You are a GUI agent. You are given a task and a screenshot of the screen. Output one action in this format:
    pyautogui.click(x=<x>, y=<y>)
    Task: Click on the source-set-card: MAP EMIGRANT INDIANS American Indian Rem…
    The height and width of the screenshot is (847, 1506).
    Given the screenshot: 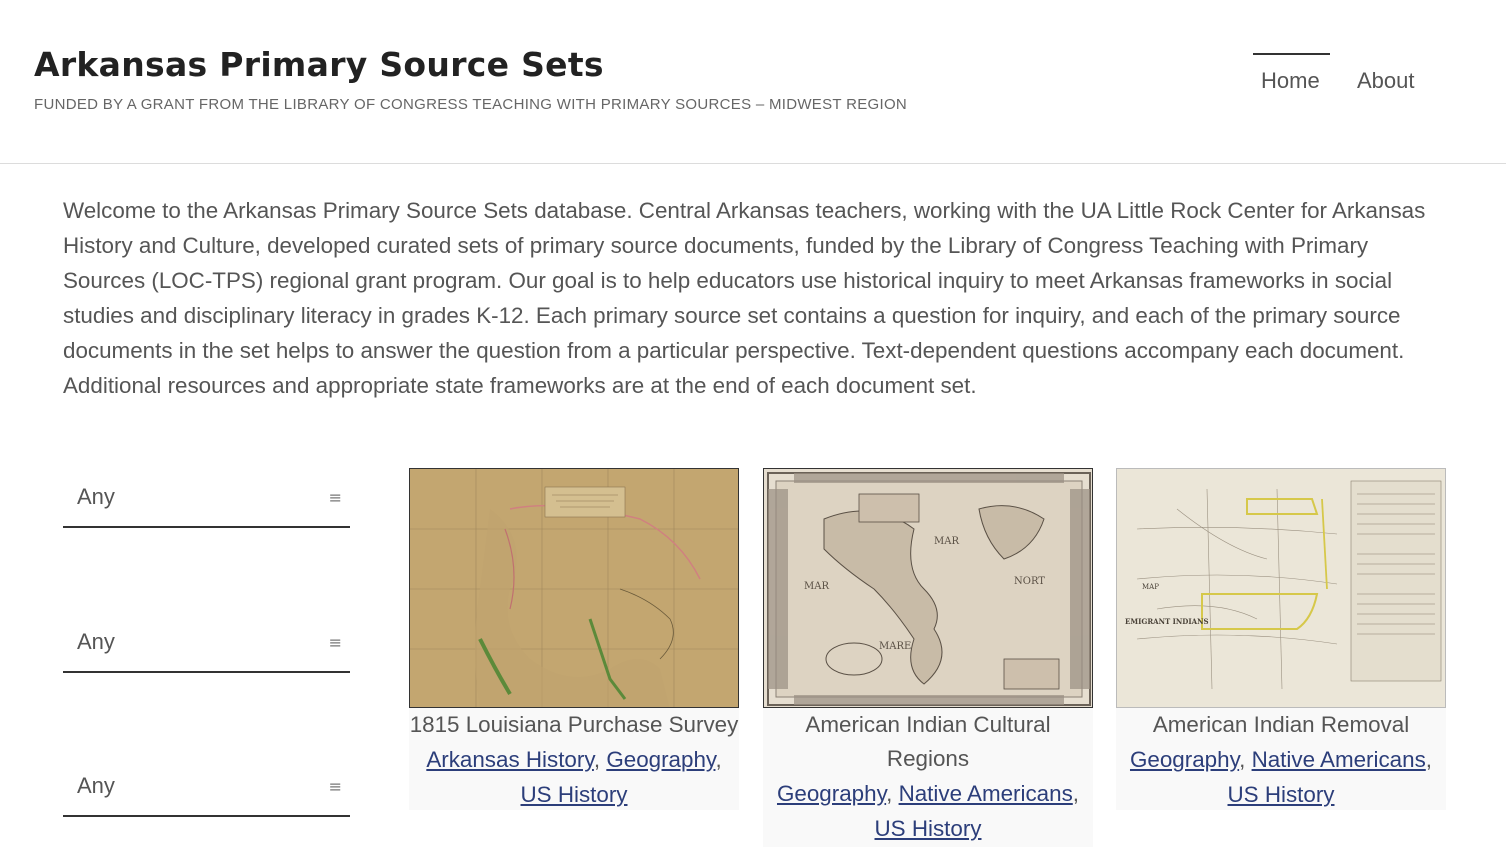 What is the action you would take?
    pyautogui.click(x=1281, y=639)
    